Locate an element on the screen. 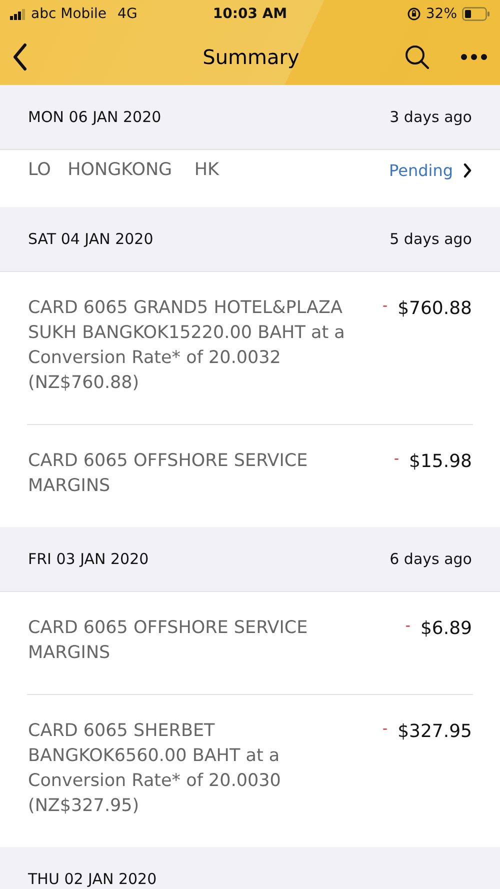 Image resolution: width=500 pixels, height=889 pixels. transaction-amount: $15.98 is located at coordinates (440, 462).